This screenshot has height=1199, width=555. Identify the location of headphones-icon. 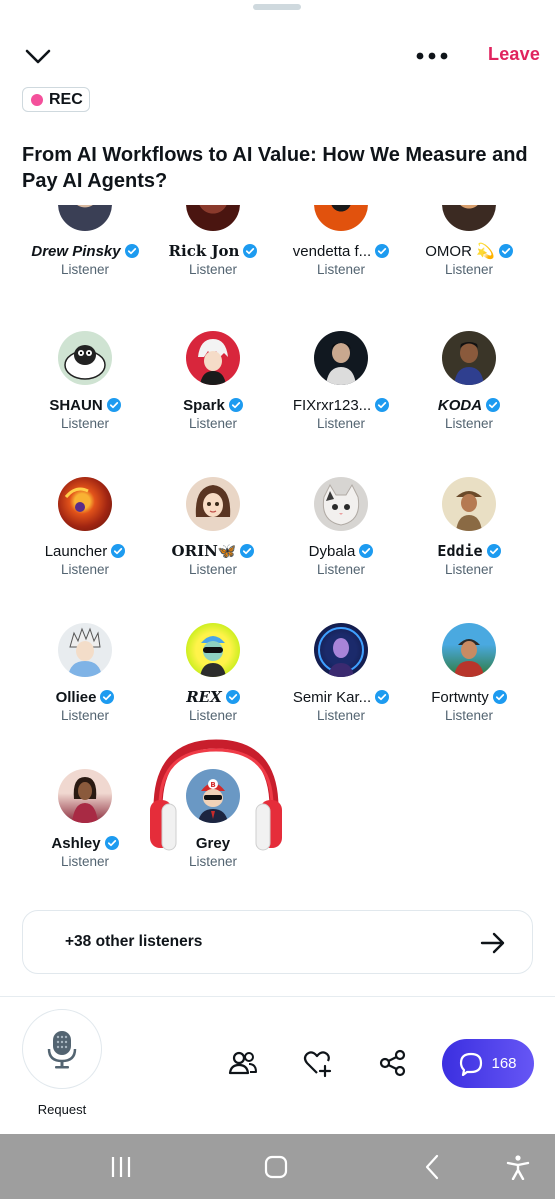
(216, 795).